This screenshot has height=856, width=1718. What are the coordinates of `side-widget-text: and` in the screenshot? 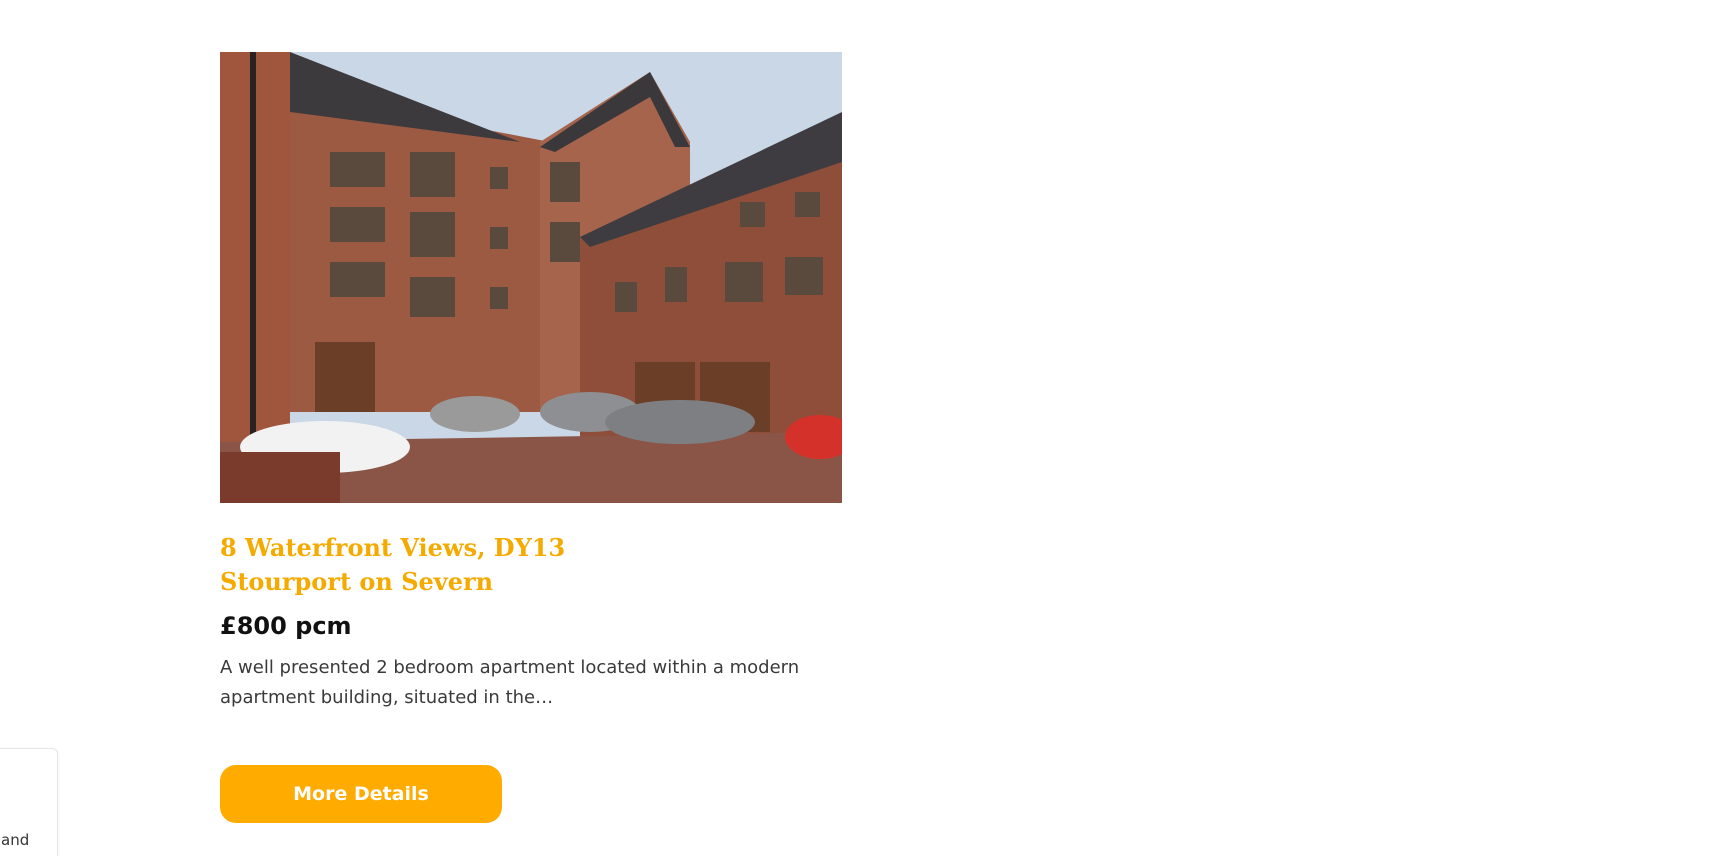 It's located at (15, 840).